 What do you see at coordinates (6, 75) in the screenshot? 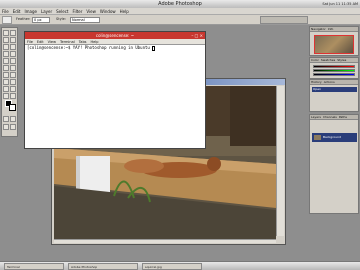
I see `dodge-tool-icon` at bounding box center [6, 75].